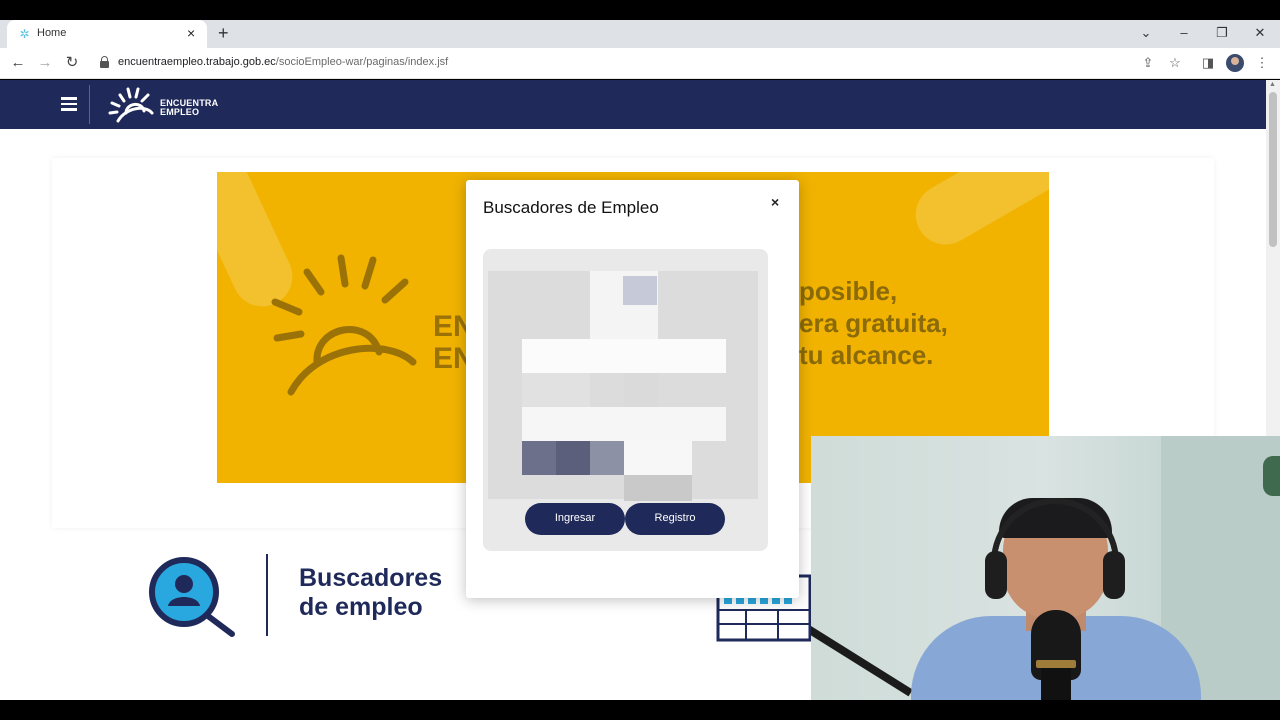  I want to click on modal-title: Buscadores de Empleo, so click(571, 207).